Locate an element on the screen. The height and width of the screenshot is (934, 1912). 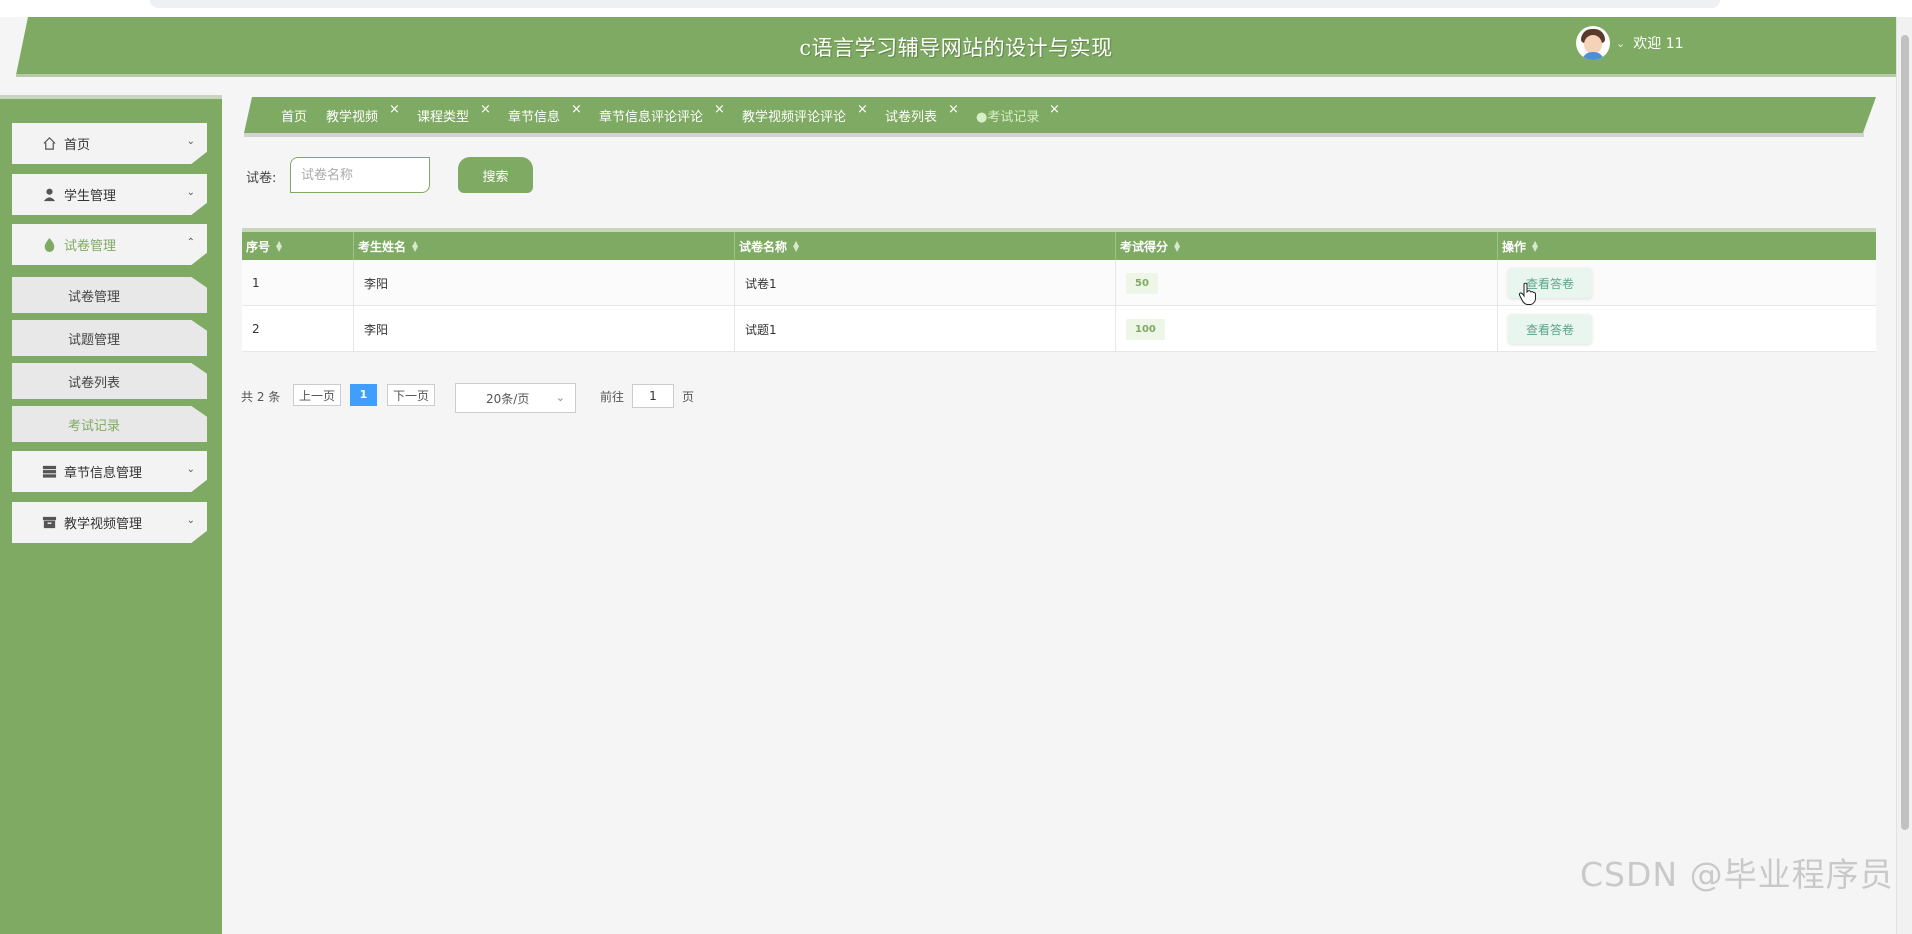
search-input is located at coordinates (360, 175).